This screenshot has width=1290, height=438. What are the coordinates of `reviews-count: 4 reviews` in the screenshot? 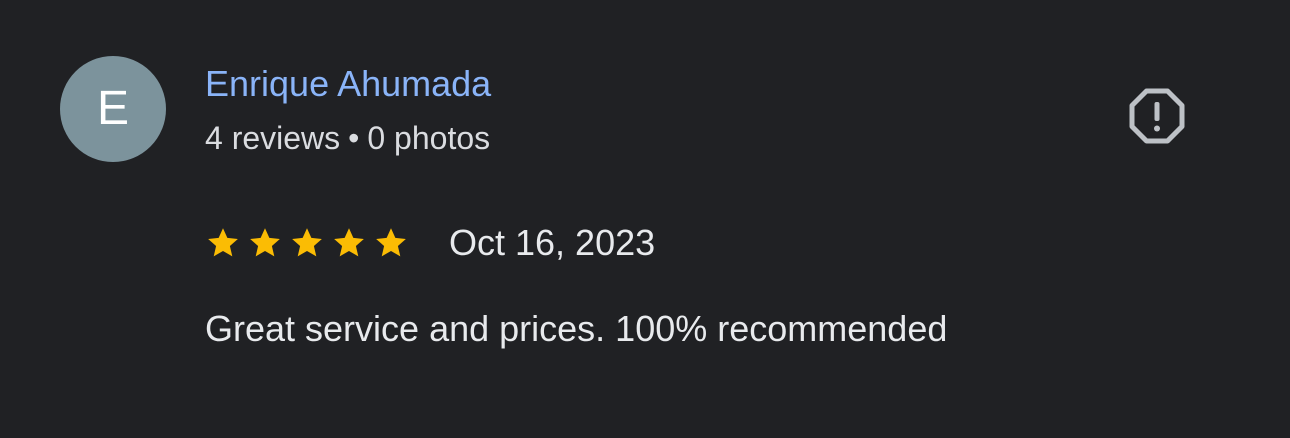 It's located at (273, 138).